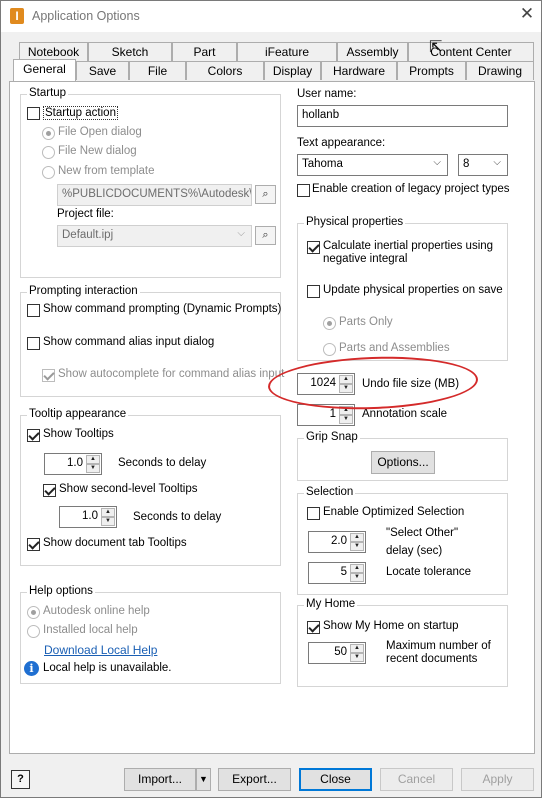 The image size is (542, 798). What do you see at coordinates (313, 291) in the screenshot?
I see `update-on-save-checkbox` at bounding box center [313, 291].